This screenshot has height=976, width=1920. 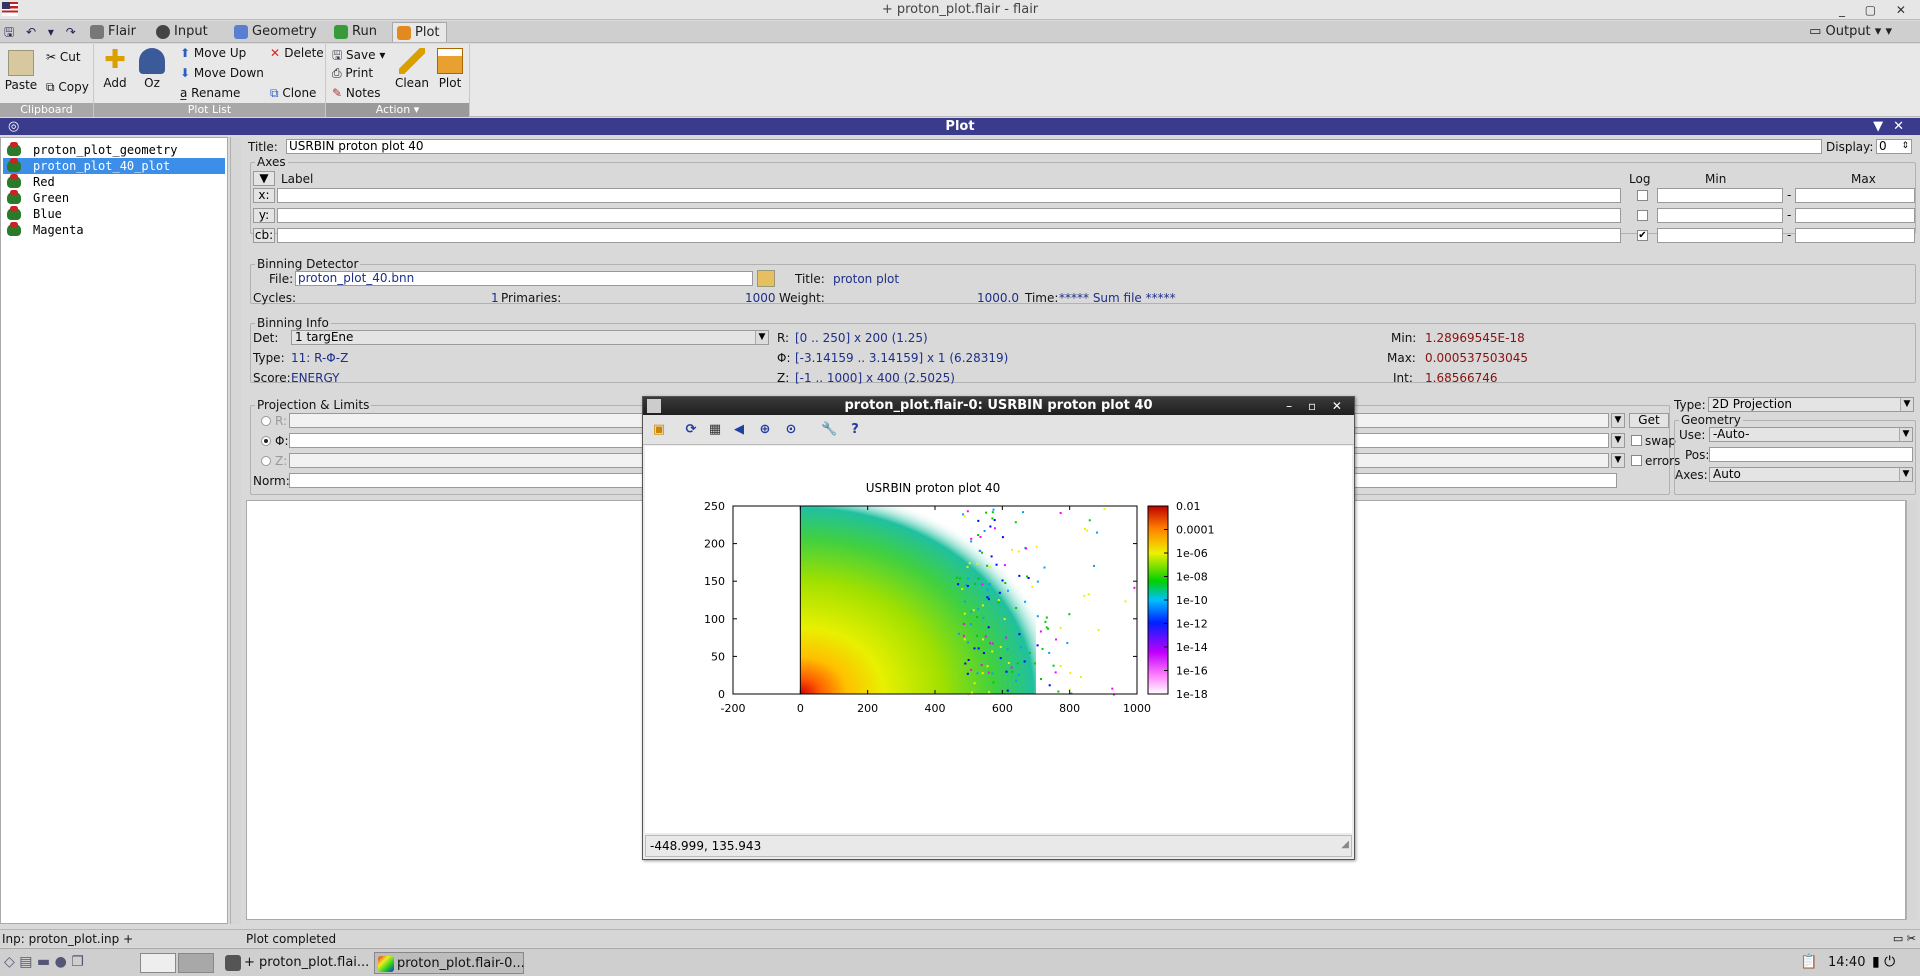 I want to click on x-min-input, so click(x=1720, y=195).